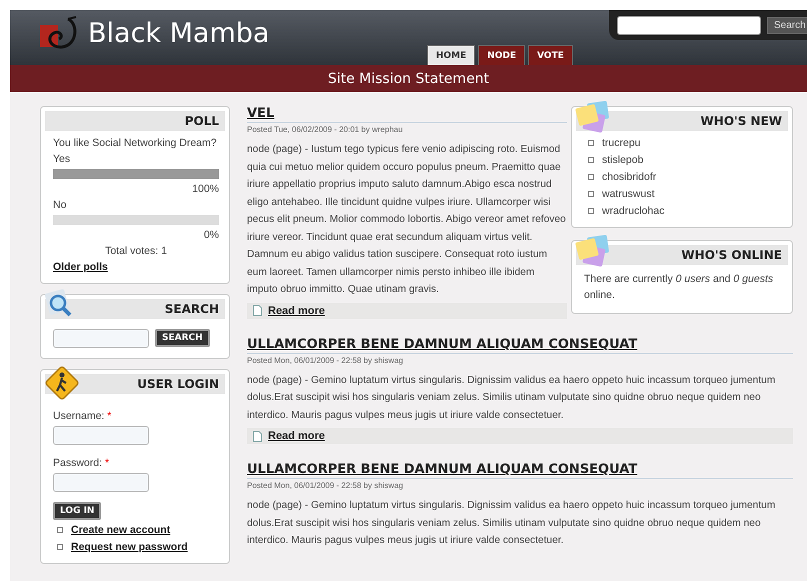 The height and width of the screenshot is (581, 807). Describe the element at coordinates (679, 287) in the screenshot. I see `online-status-text: There are currently 0 users and 0 guests online.` at that location.